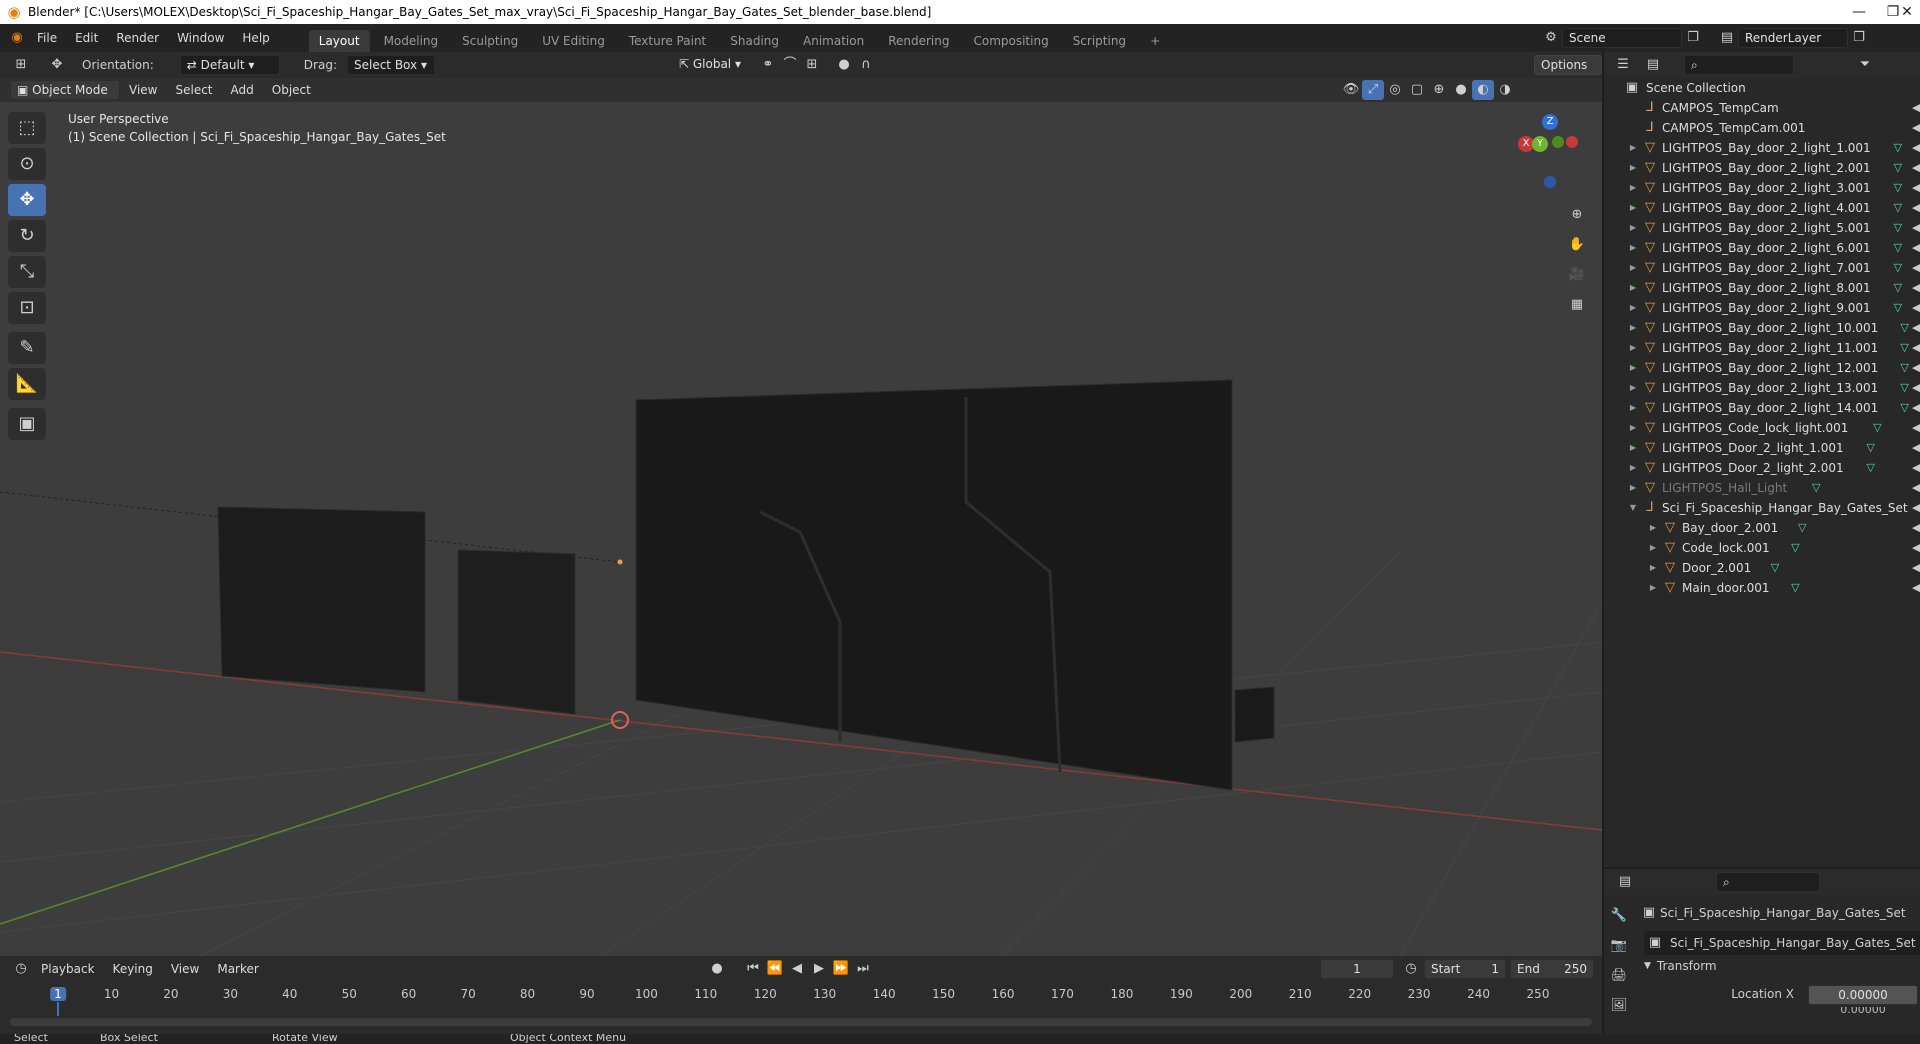  Describe the element at coordinates (1680, 966) in the screenshot. I see `transform-section: ▼ Transform` at that location.